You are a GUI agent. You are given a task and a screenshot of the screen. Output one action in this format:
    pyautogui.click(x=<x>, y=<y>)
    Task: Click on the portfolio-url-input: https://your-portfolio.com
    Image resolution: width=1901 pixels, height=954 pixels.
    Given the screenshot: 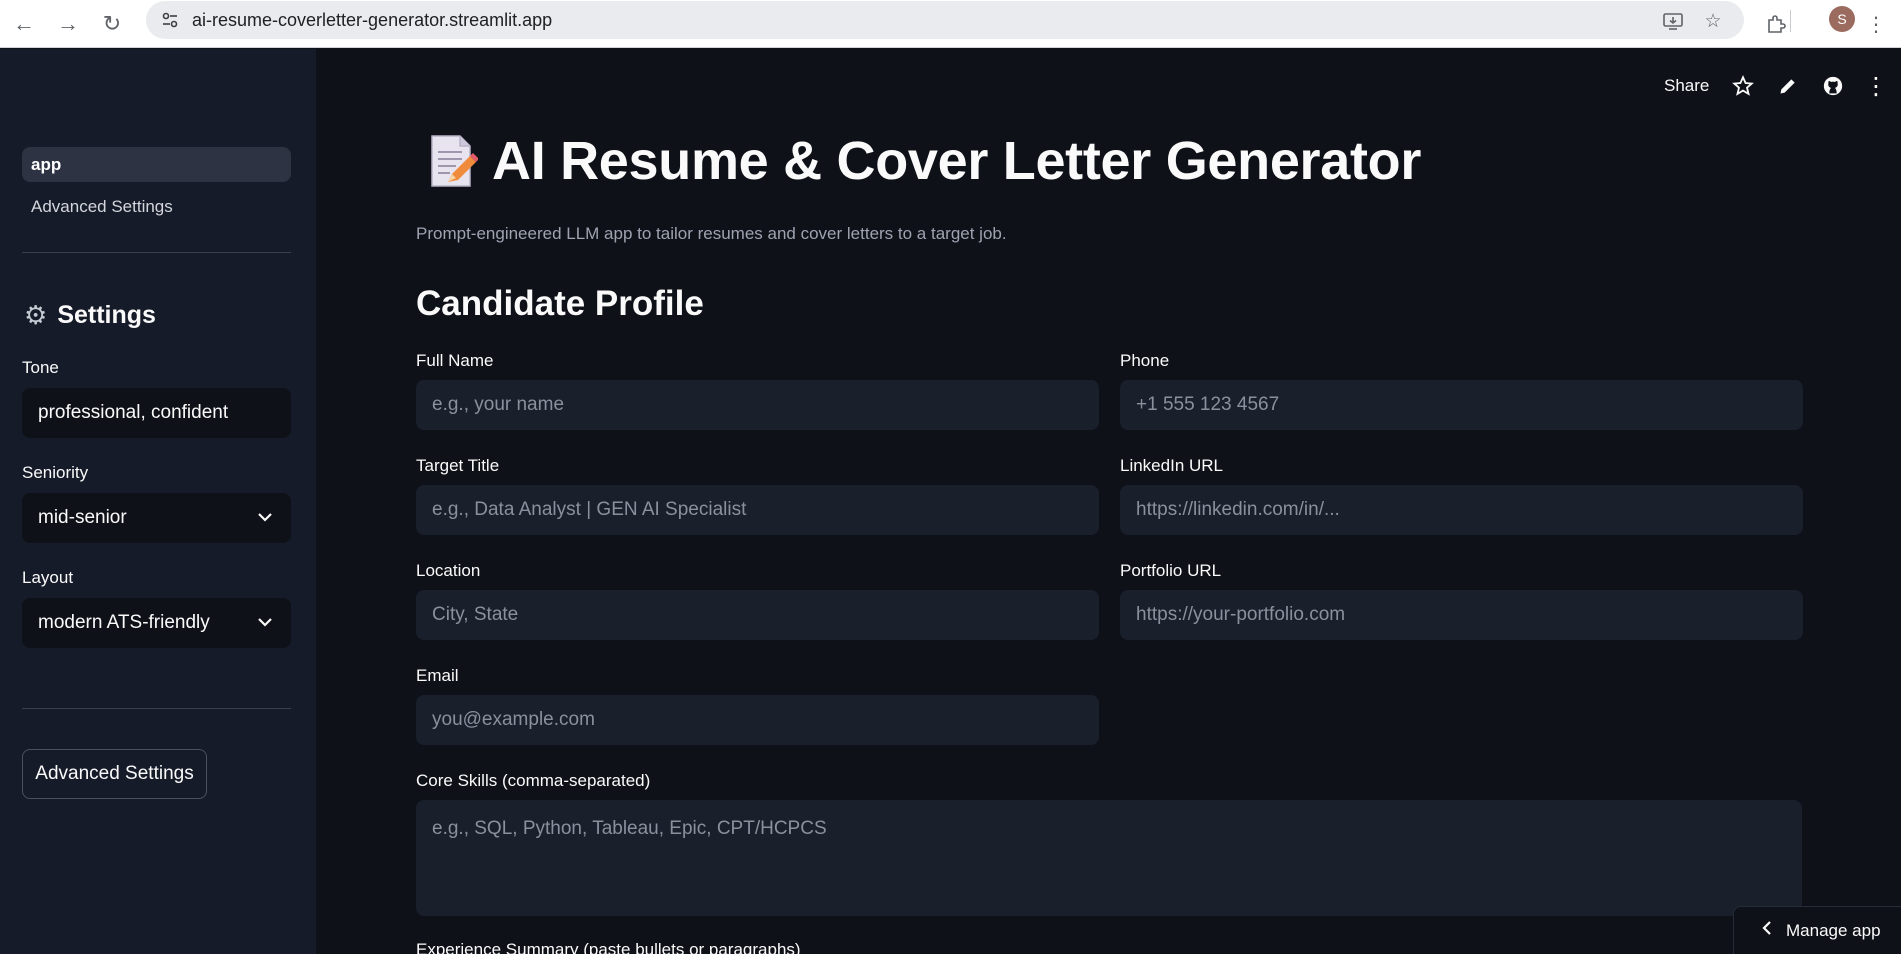 What is the action you would take?
    pyautogui.click(x=1461, y=615)
    